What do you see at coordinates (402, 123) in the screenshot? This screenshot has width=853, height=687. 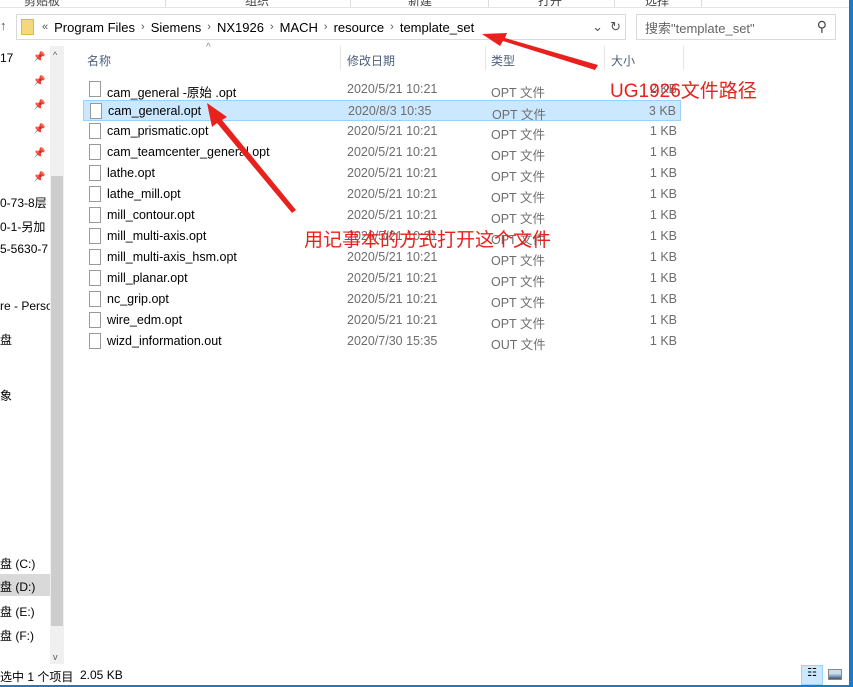 I see `annotation-arrows` at bounding box center [402, 123].